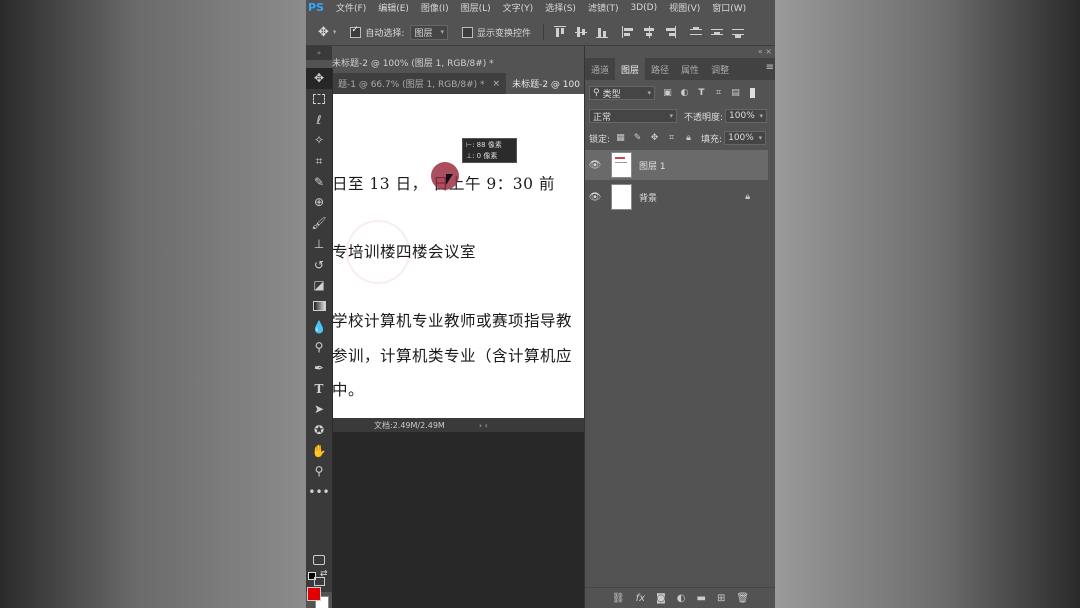 This screenshot has width=1080, height=608. I want to click on tab-close-icon: ×, so click(497, 84).